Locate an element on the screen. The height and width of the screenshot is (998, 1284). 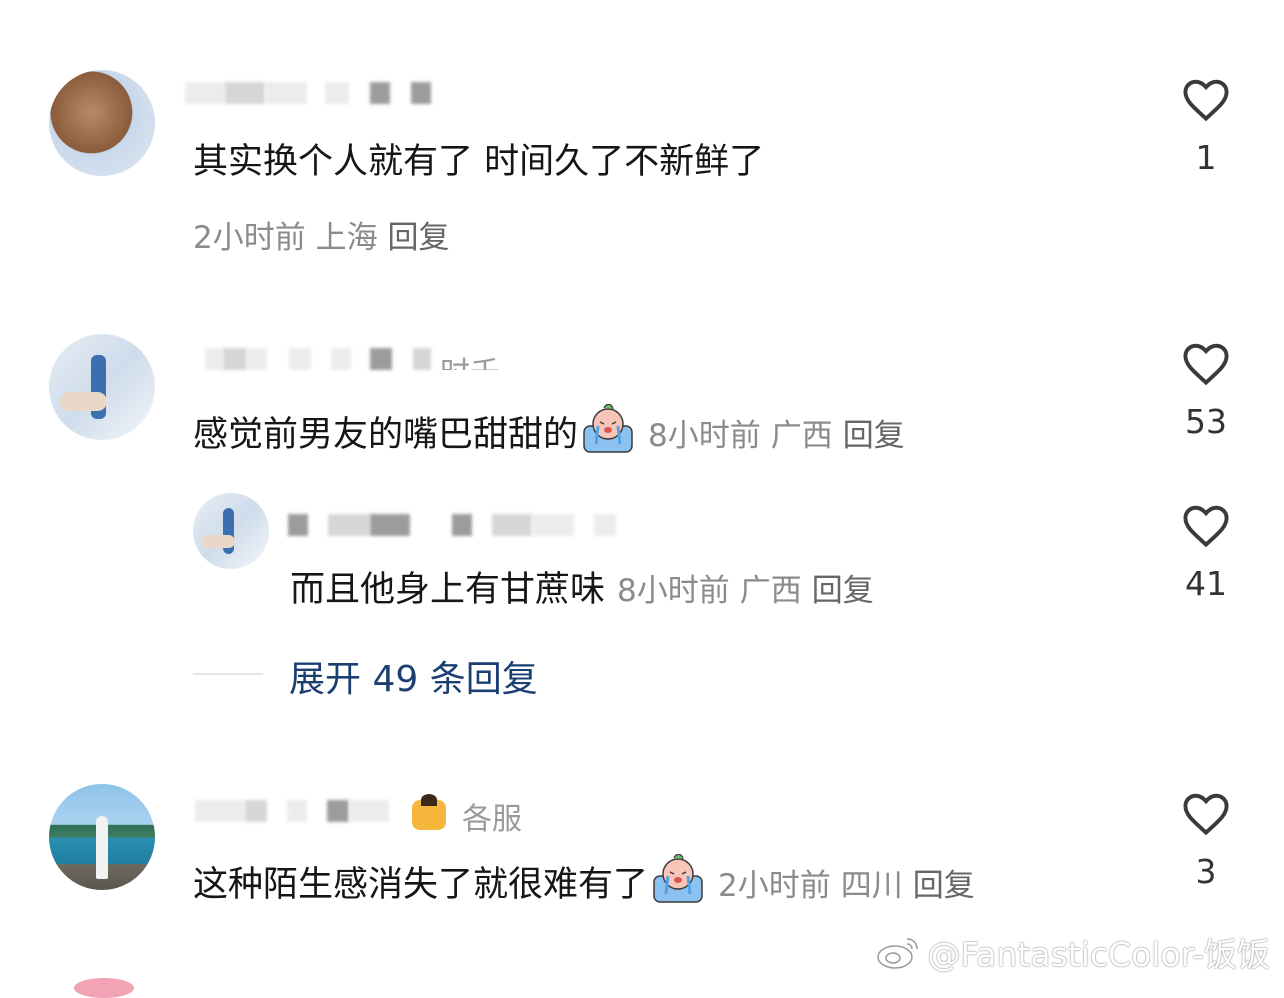
like-count: 41 is located at coordinates (1206, 583).